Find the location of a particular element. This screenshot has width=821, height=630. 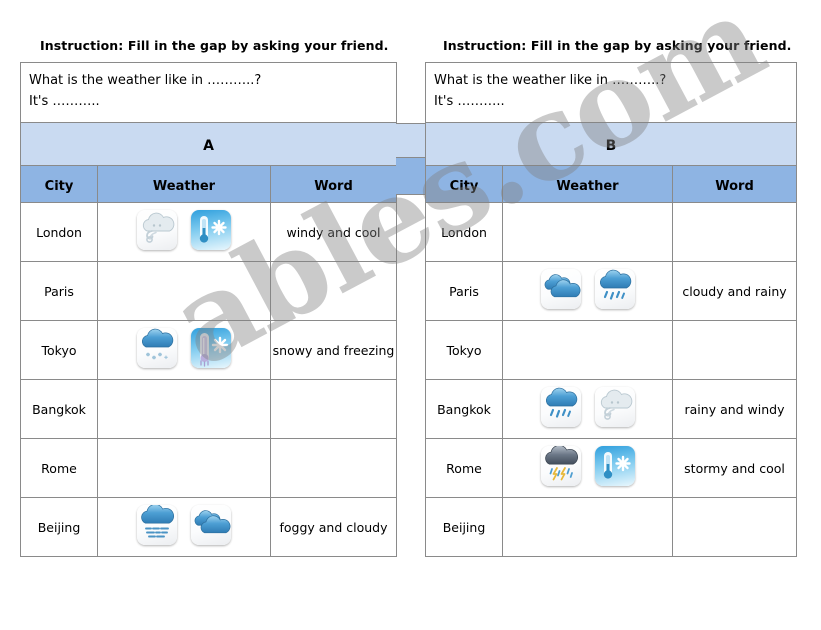

word-cell: rainy and windy is located at coordinates (734, 409).